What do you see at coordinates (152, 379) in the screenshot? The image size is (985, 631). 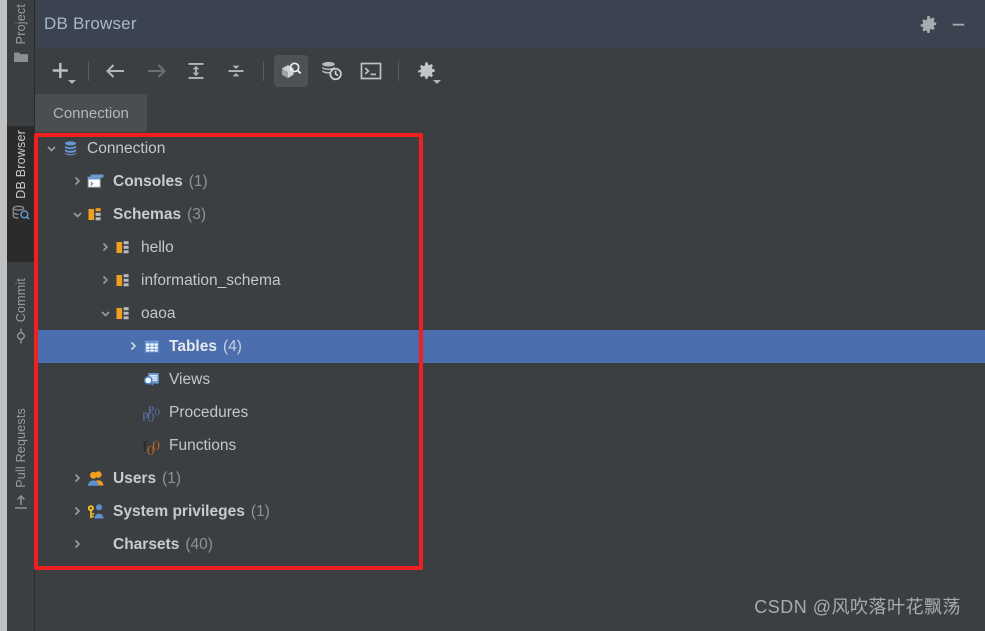 I see `view-icon` at bounding box center [152, 379].